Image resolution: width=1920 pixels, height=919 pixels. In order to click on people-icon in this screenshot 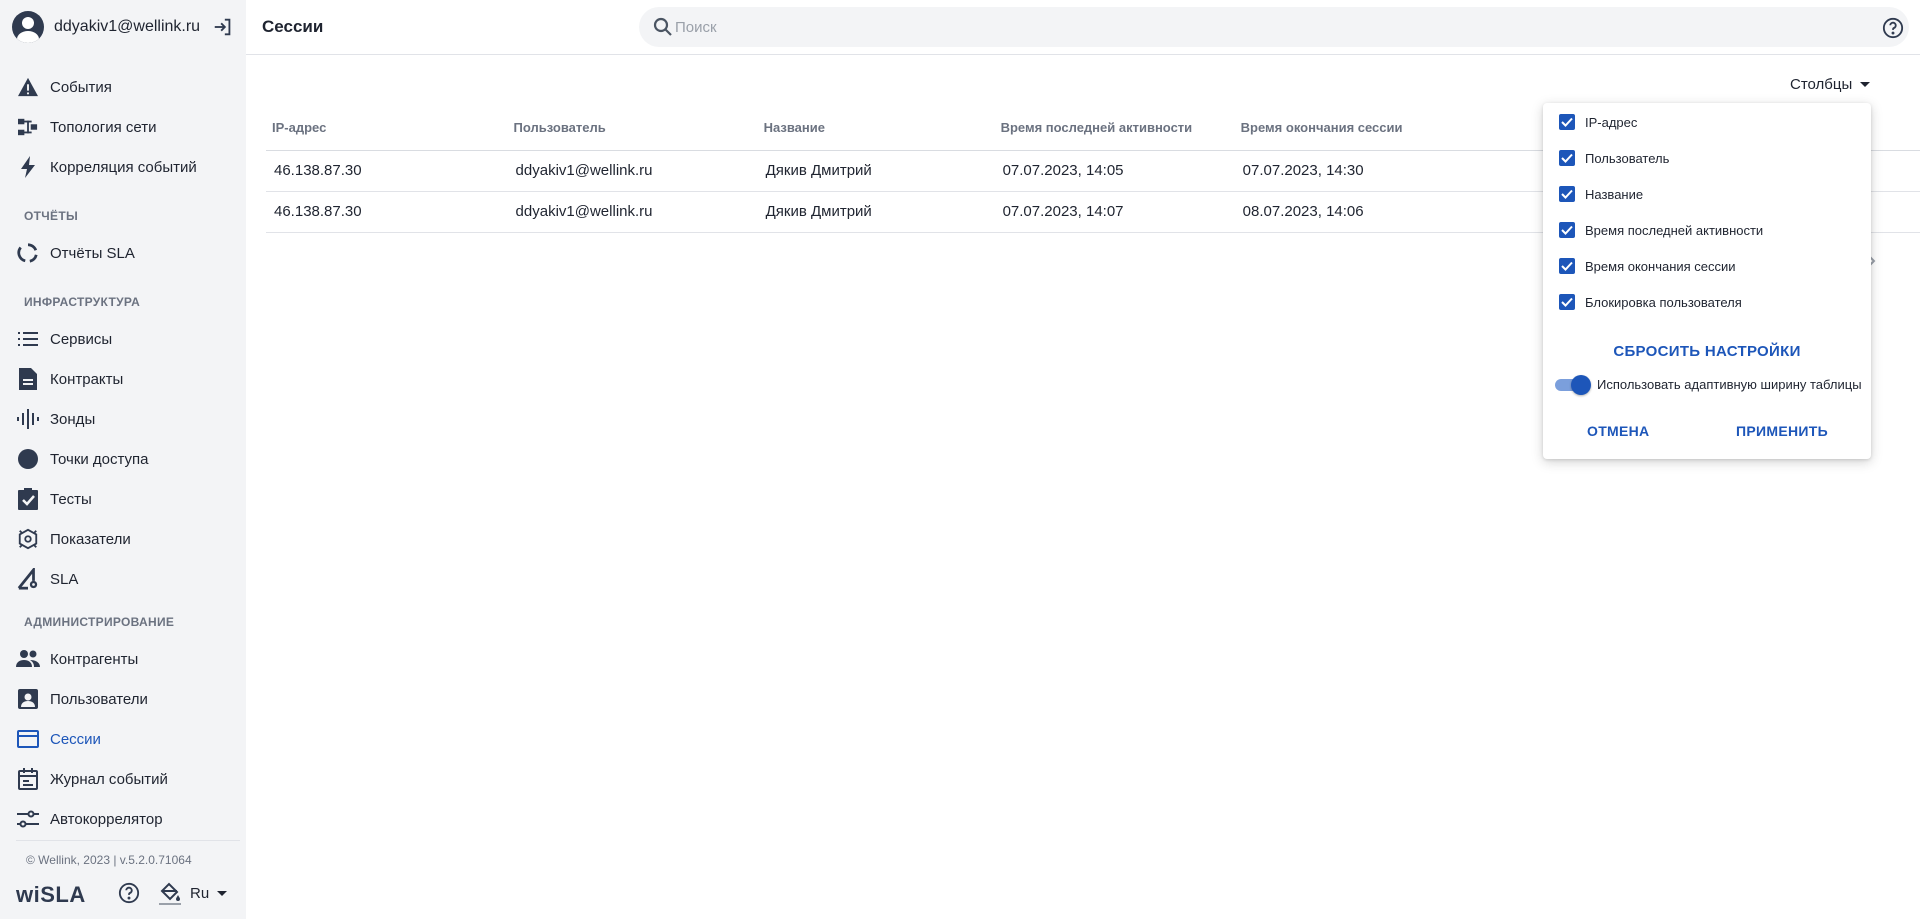, I will do `click(28, 659)`.